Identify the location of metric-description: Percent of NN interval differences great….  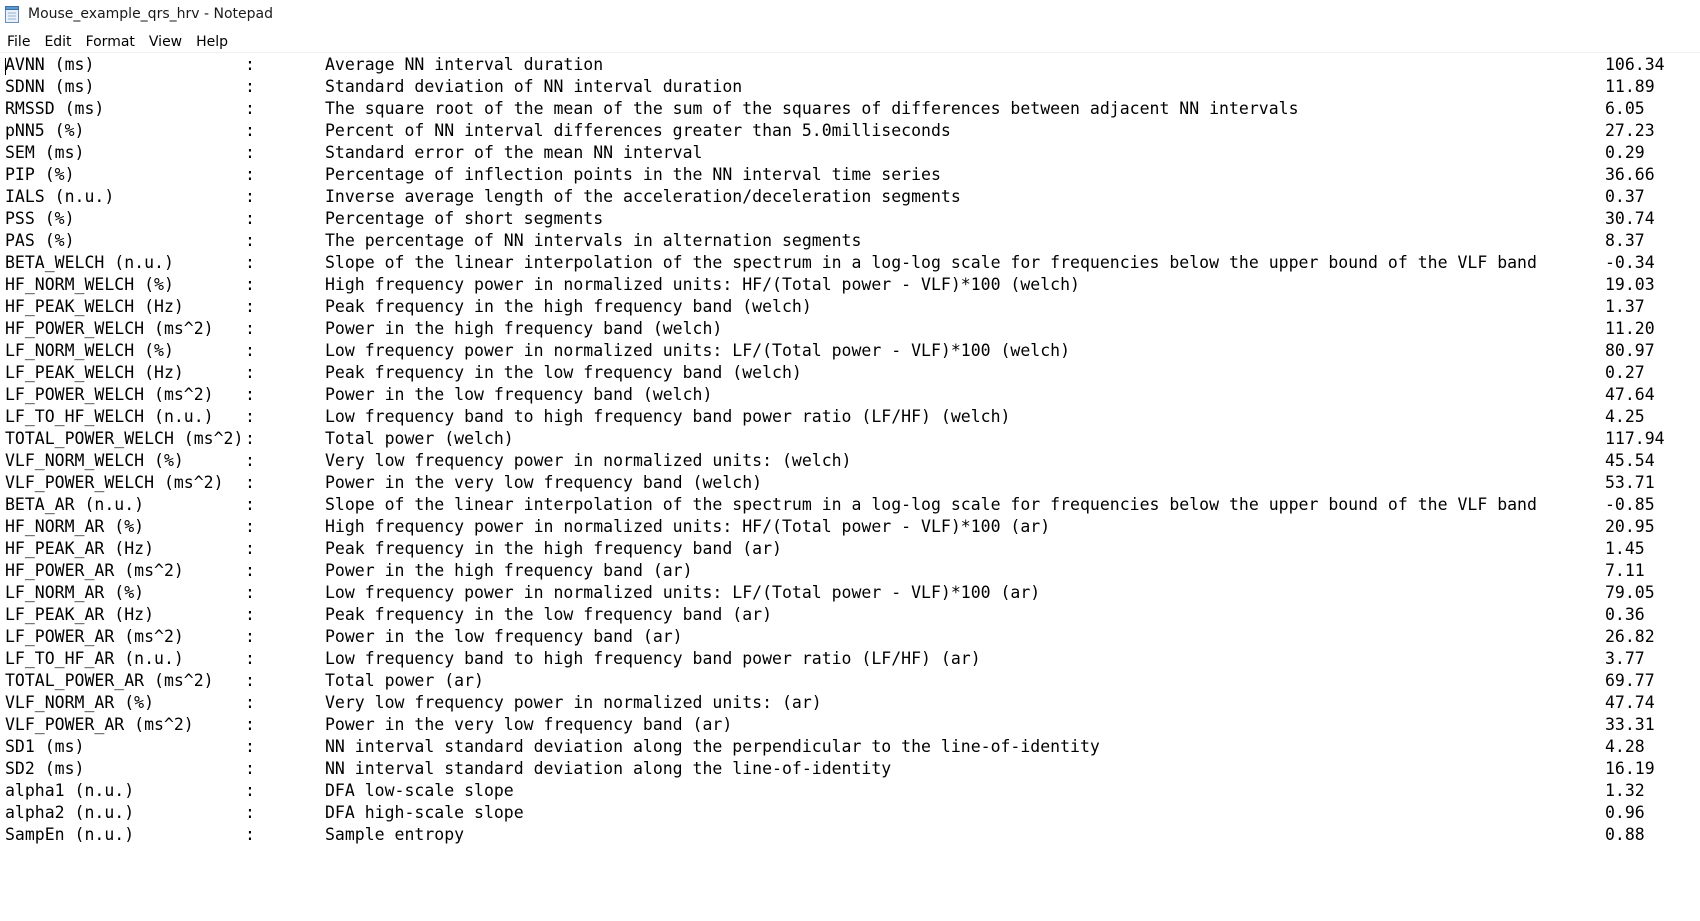
(638, 130).